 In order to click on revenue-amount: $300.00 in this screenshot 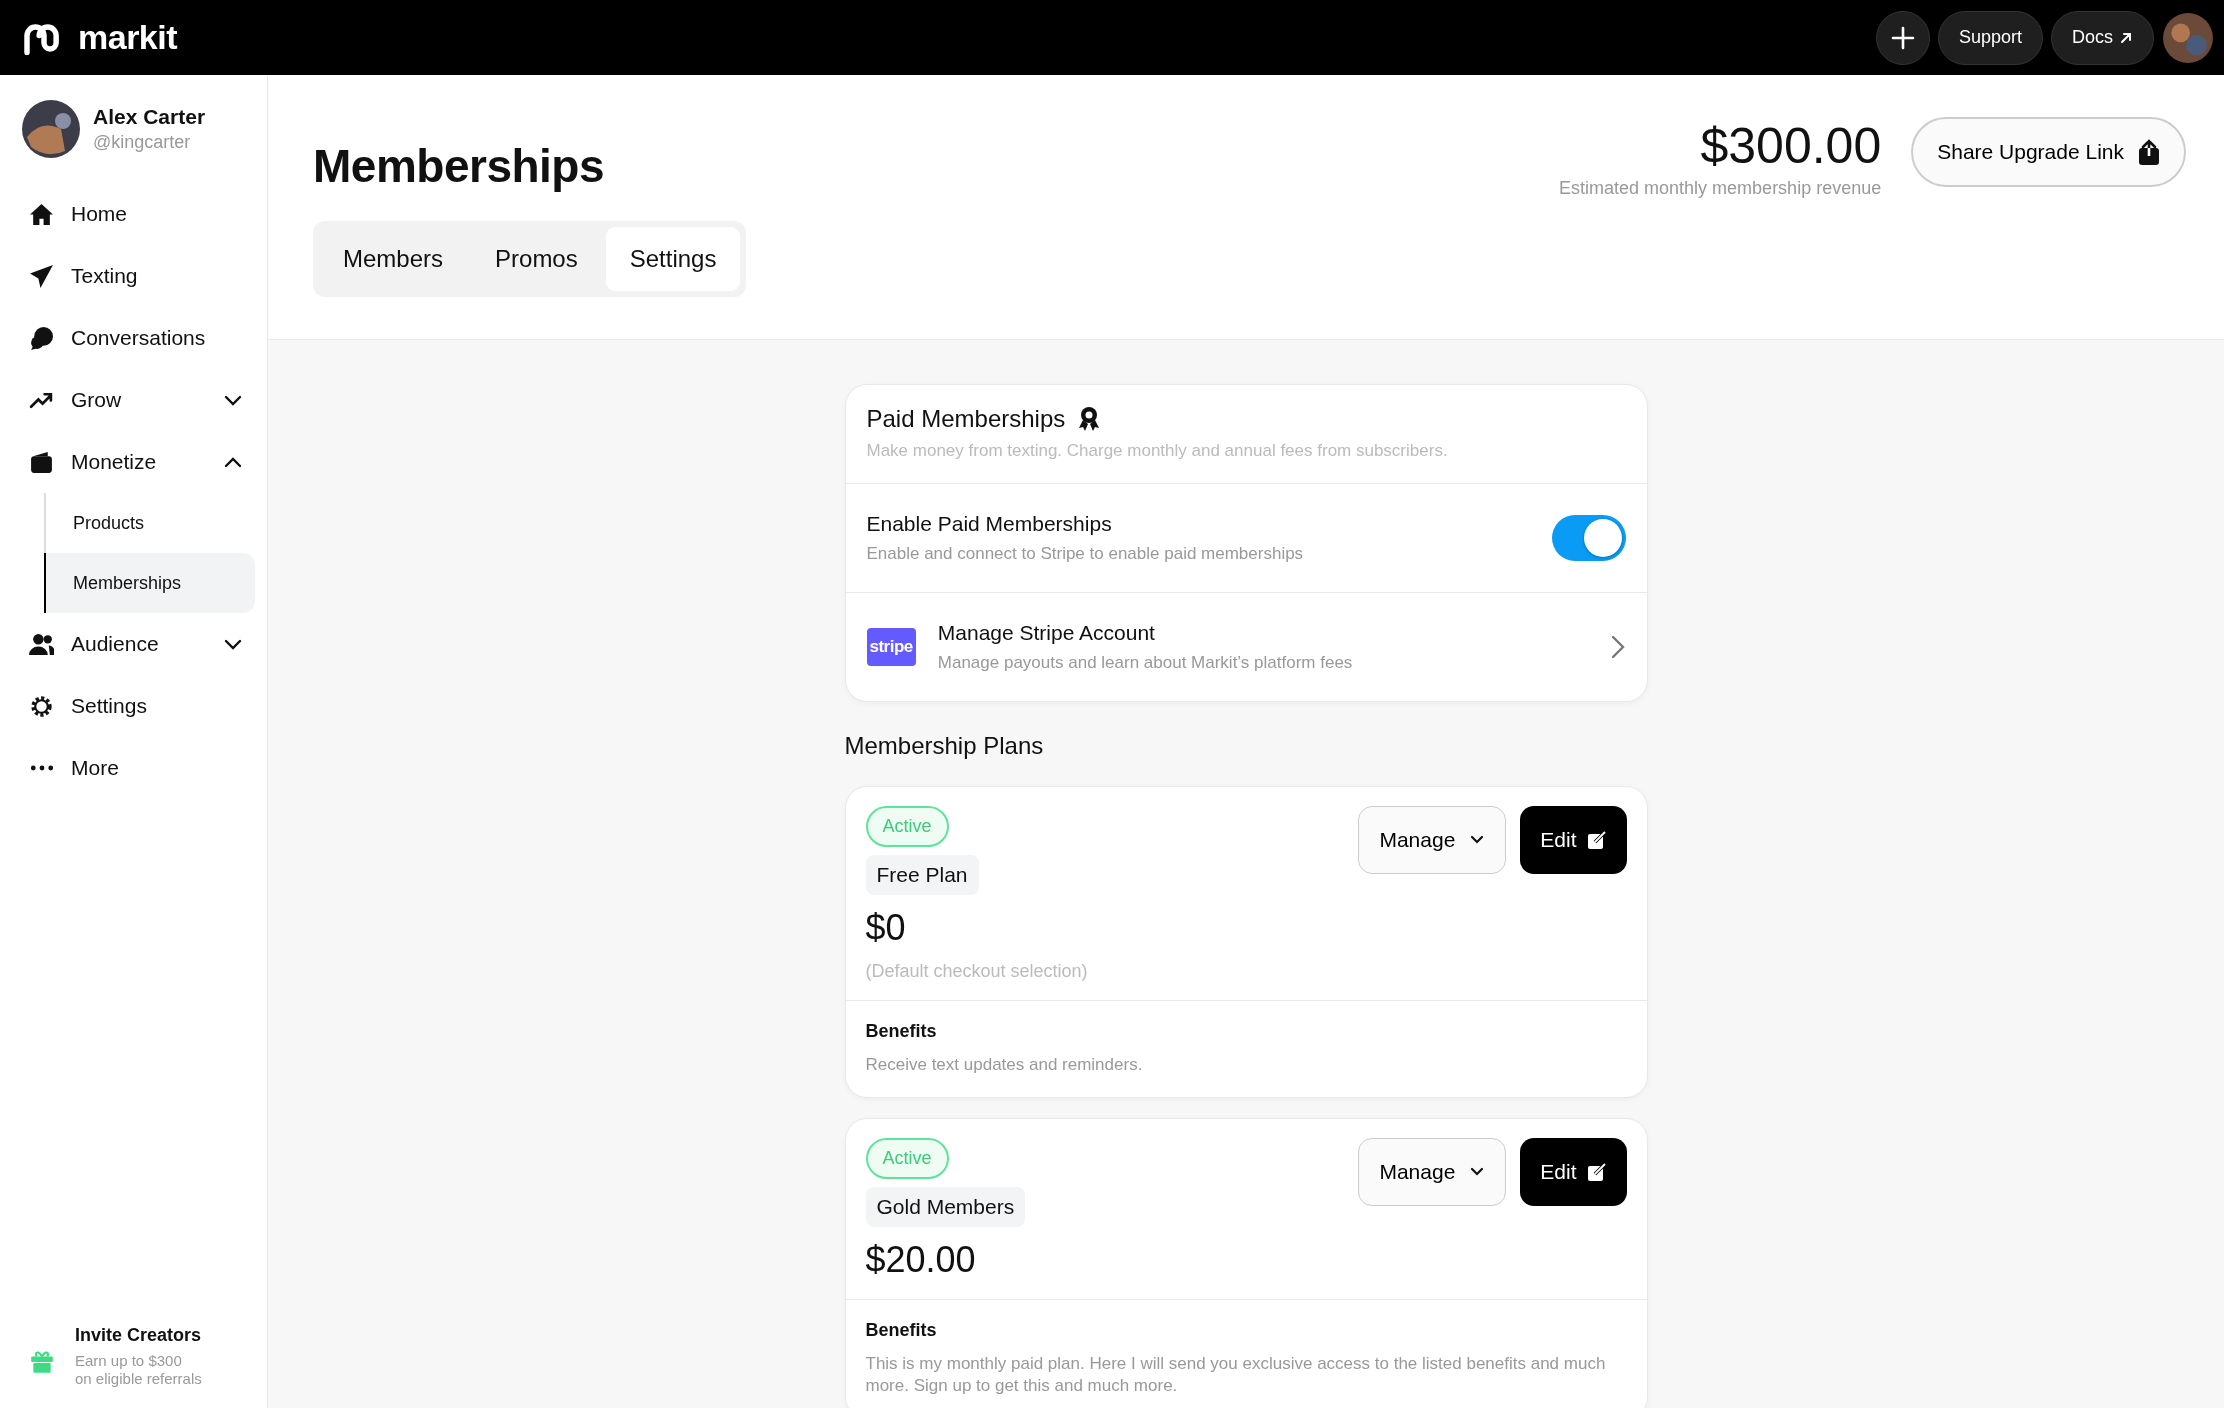, I will do `click(1790, 146)`.